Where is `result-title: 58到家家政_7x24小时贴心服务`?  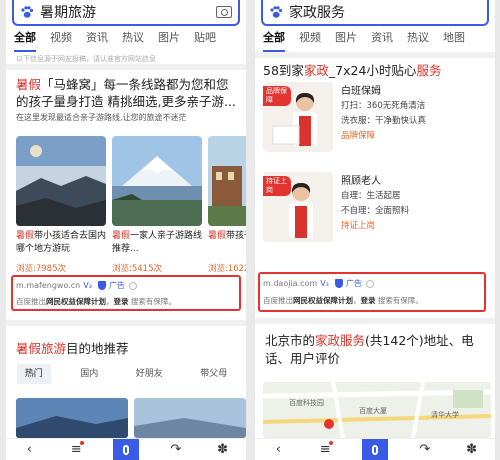 result-title: 58到家家政_7x24小时贴心服务 is located at coordinates (352, 69).